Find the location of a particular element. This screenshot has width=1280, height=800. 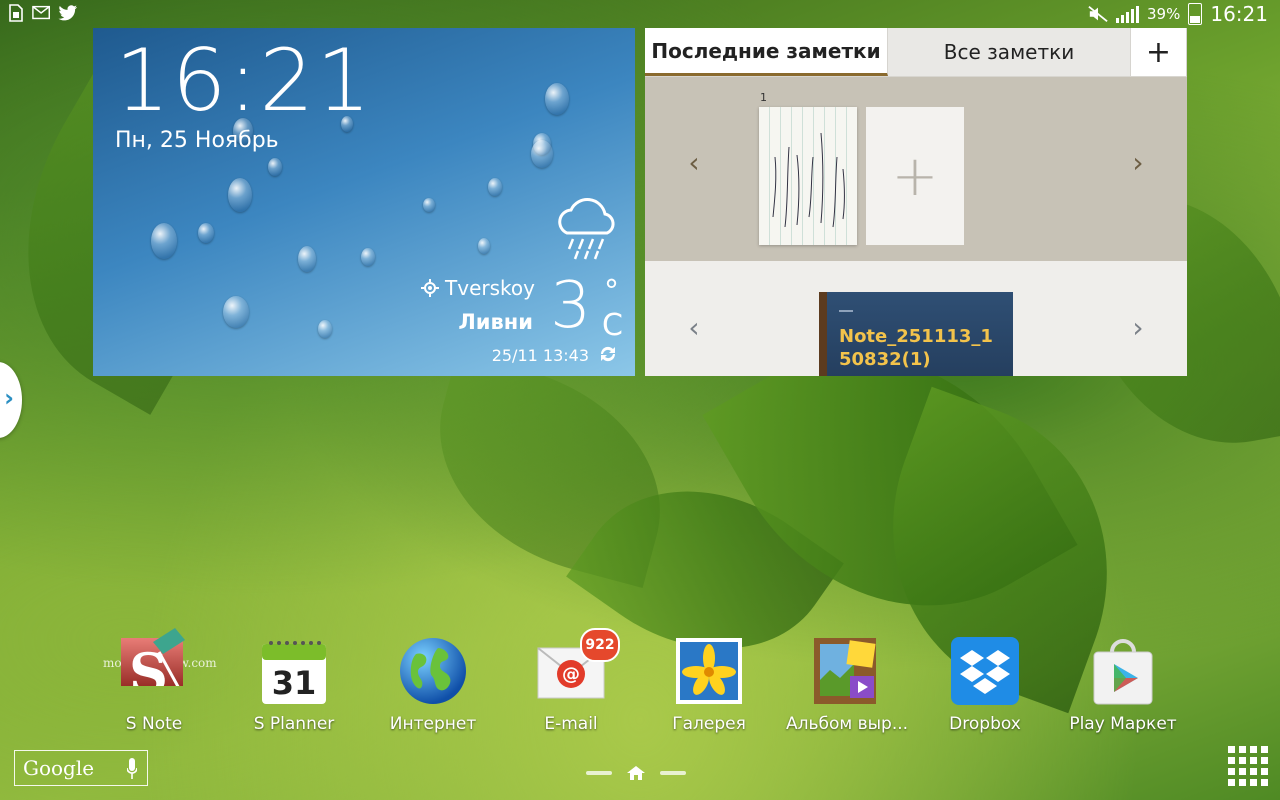

weather-condition: Ливни is located at coordinates (495, 322).